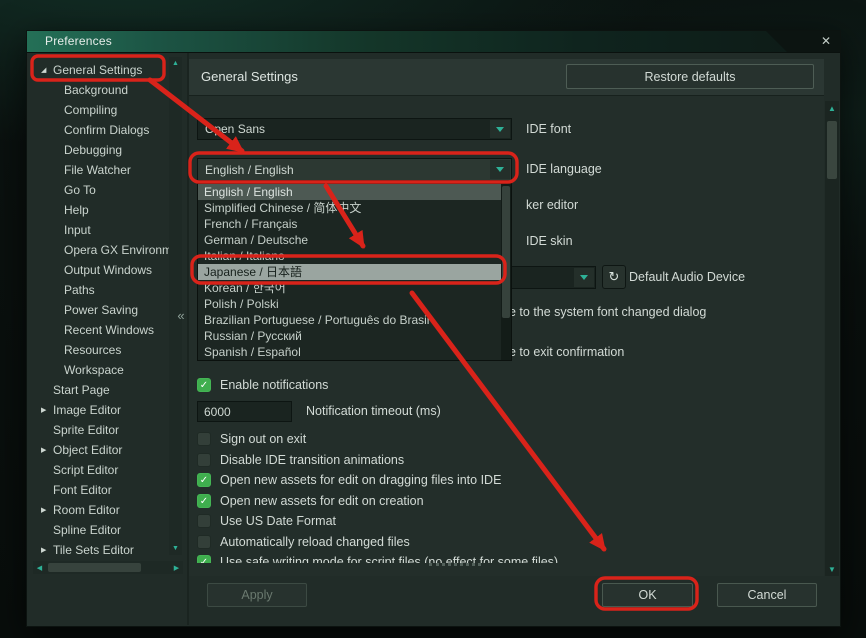  I want to click on language-option-spanish: Spanish / Español, so click(354, 352).